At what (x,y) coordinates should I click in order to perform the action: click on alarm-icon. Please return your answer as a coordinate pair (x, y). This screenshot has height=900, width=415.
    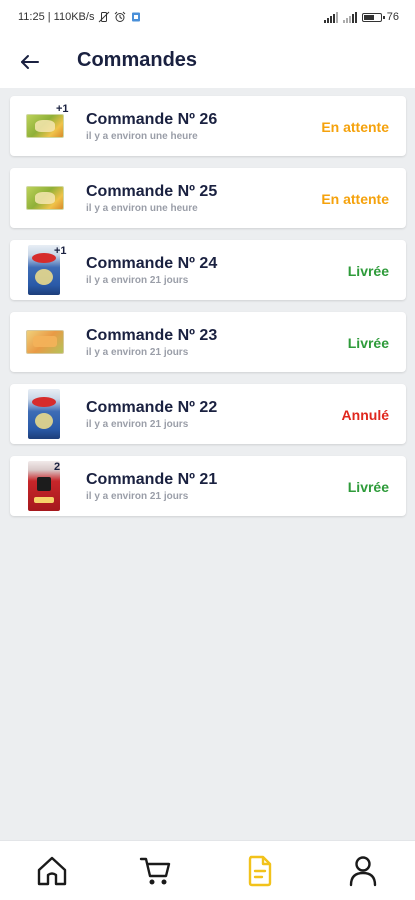
    Looking at the image, I should click on (120, 16).